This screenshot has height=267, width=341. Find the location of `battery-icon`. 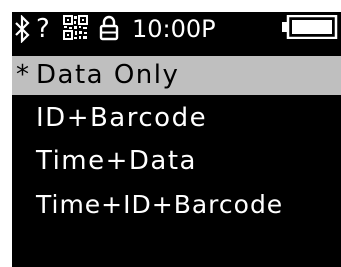

battery-icon is located at coordinates (310, 27).